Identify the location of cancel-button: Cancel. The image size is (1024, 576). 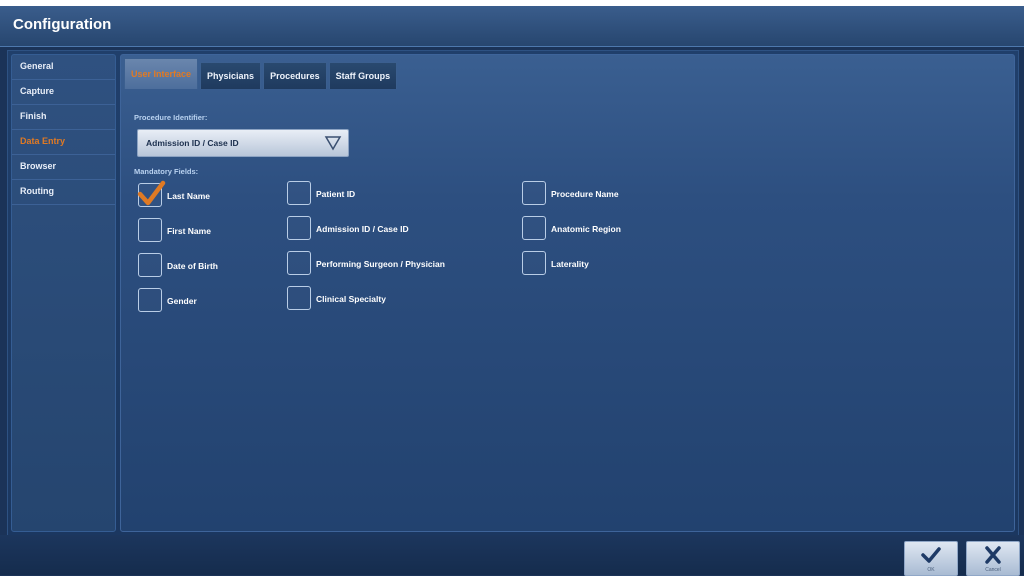
(993, 558).